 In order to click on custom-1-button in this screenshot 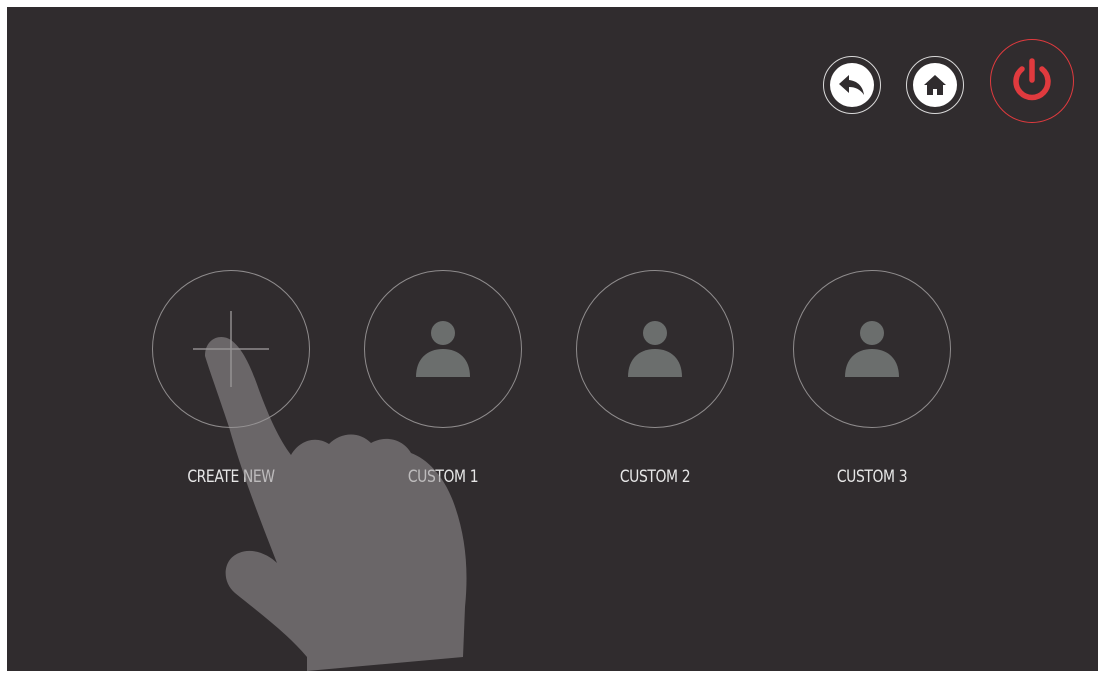, I will do `click(443, 349)`.